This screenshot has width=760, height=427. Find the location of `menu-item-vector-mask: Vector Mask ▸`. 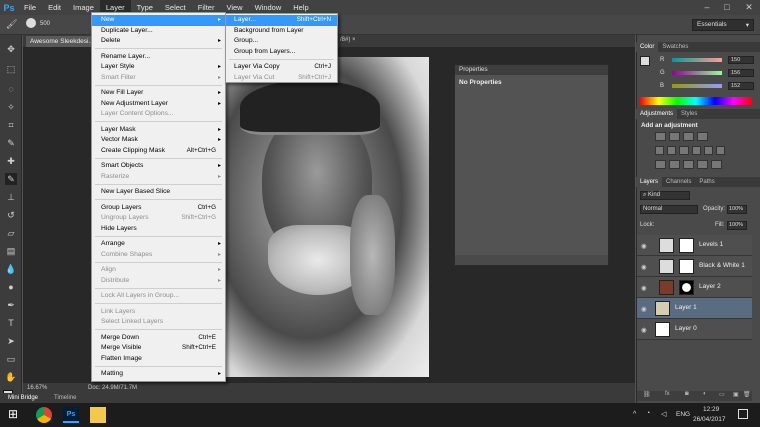

menu-item-vector-mask: Vector Mask ▸ is located at coordinates (158, 140).